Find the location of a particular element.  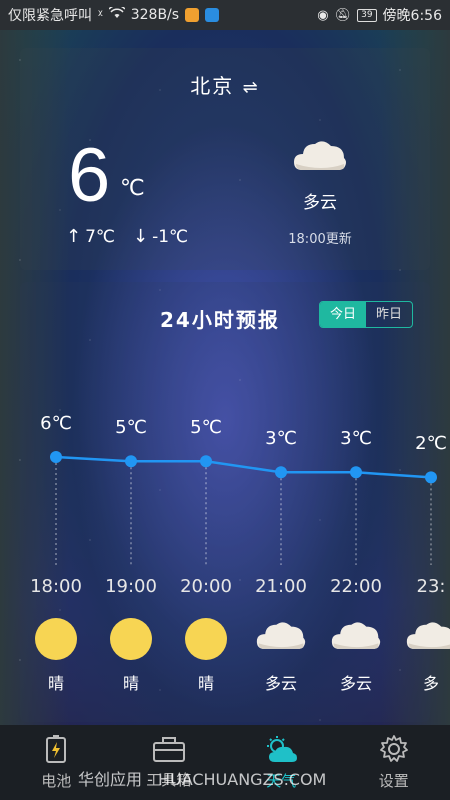

time-label: 18:00 is located at coordinates (56, 586).